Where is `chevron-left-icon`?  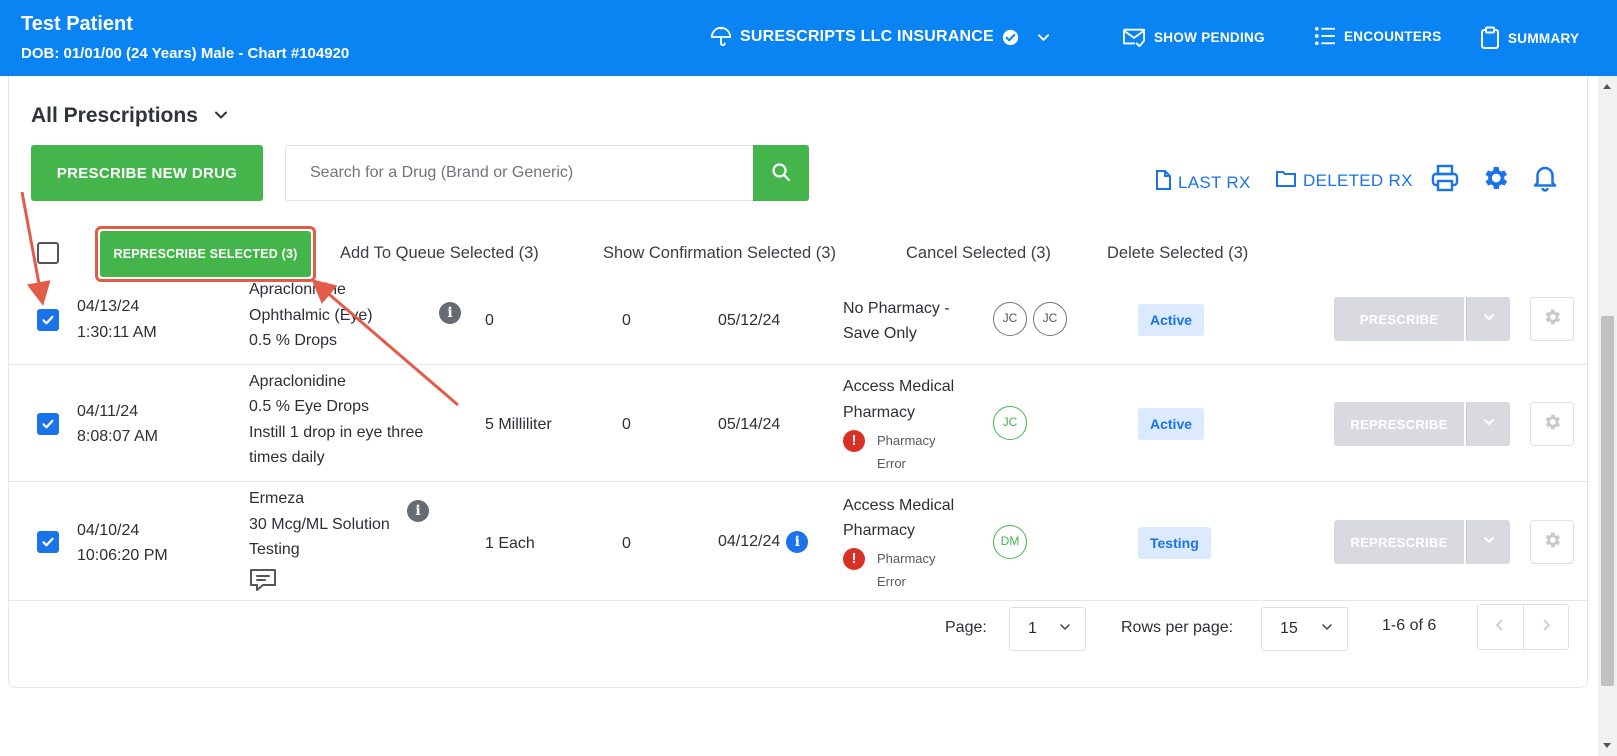 chevron-left-icon is located at coordinates (1500, 627).